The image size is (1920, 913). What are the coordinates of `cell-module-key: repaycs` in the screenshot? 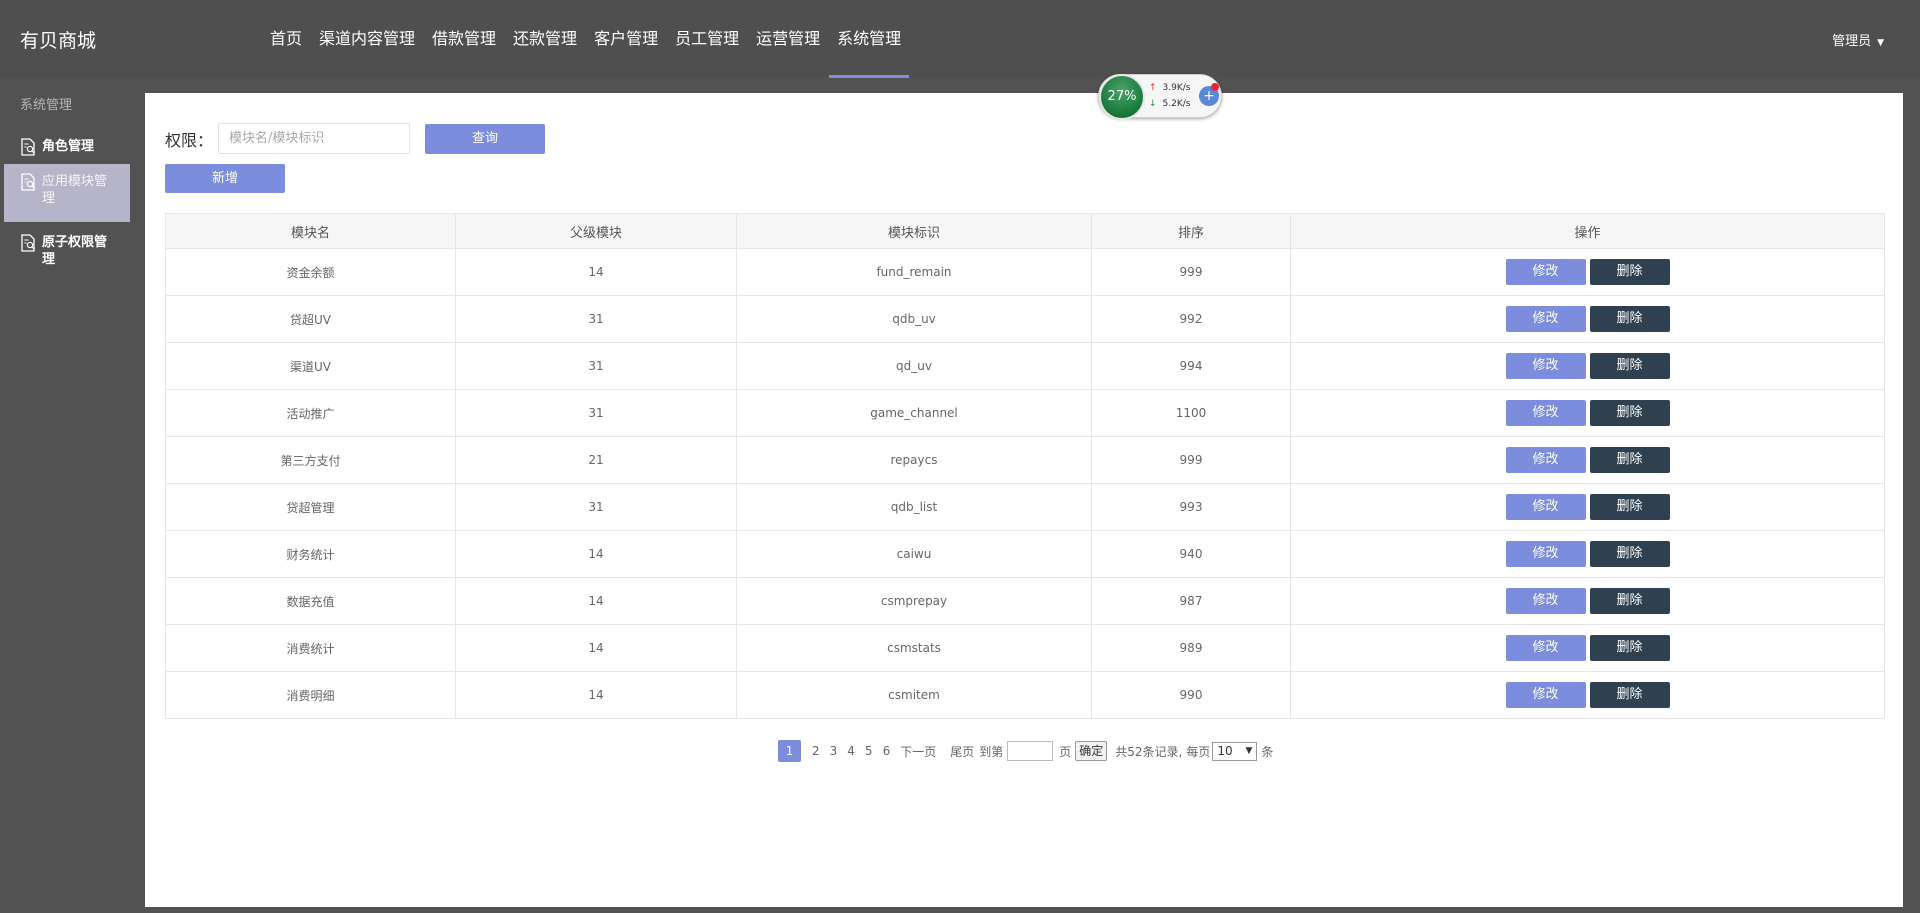 It's located at (914, 460).